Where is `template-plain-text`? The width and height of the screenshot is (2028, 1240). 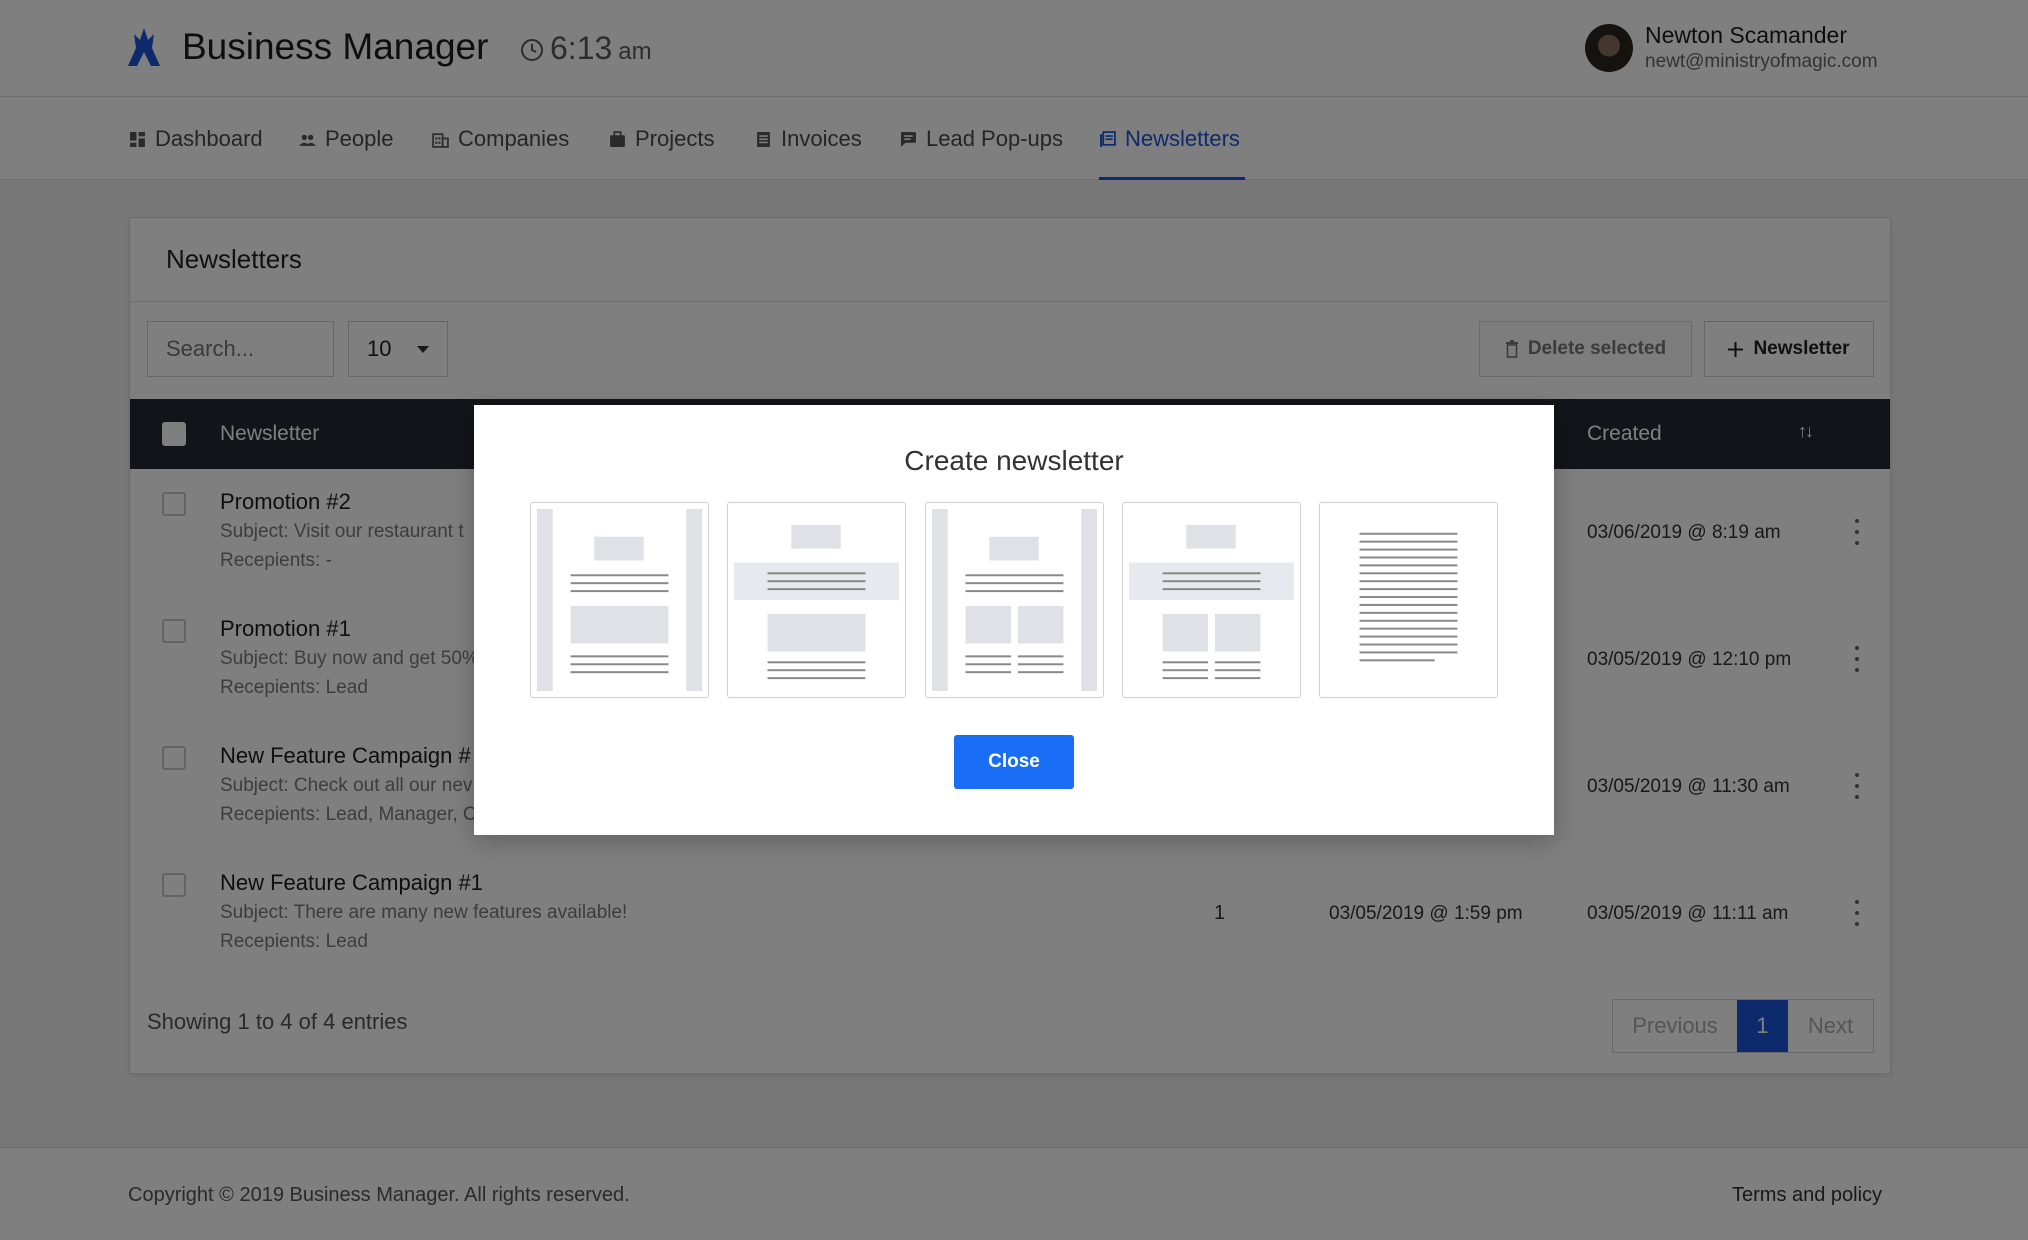 template-plain-text is located at coordinates (1408, 600).